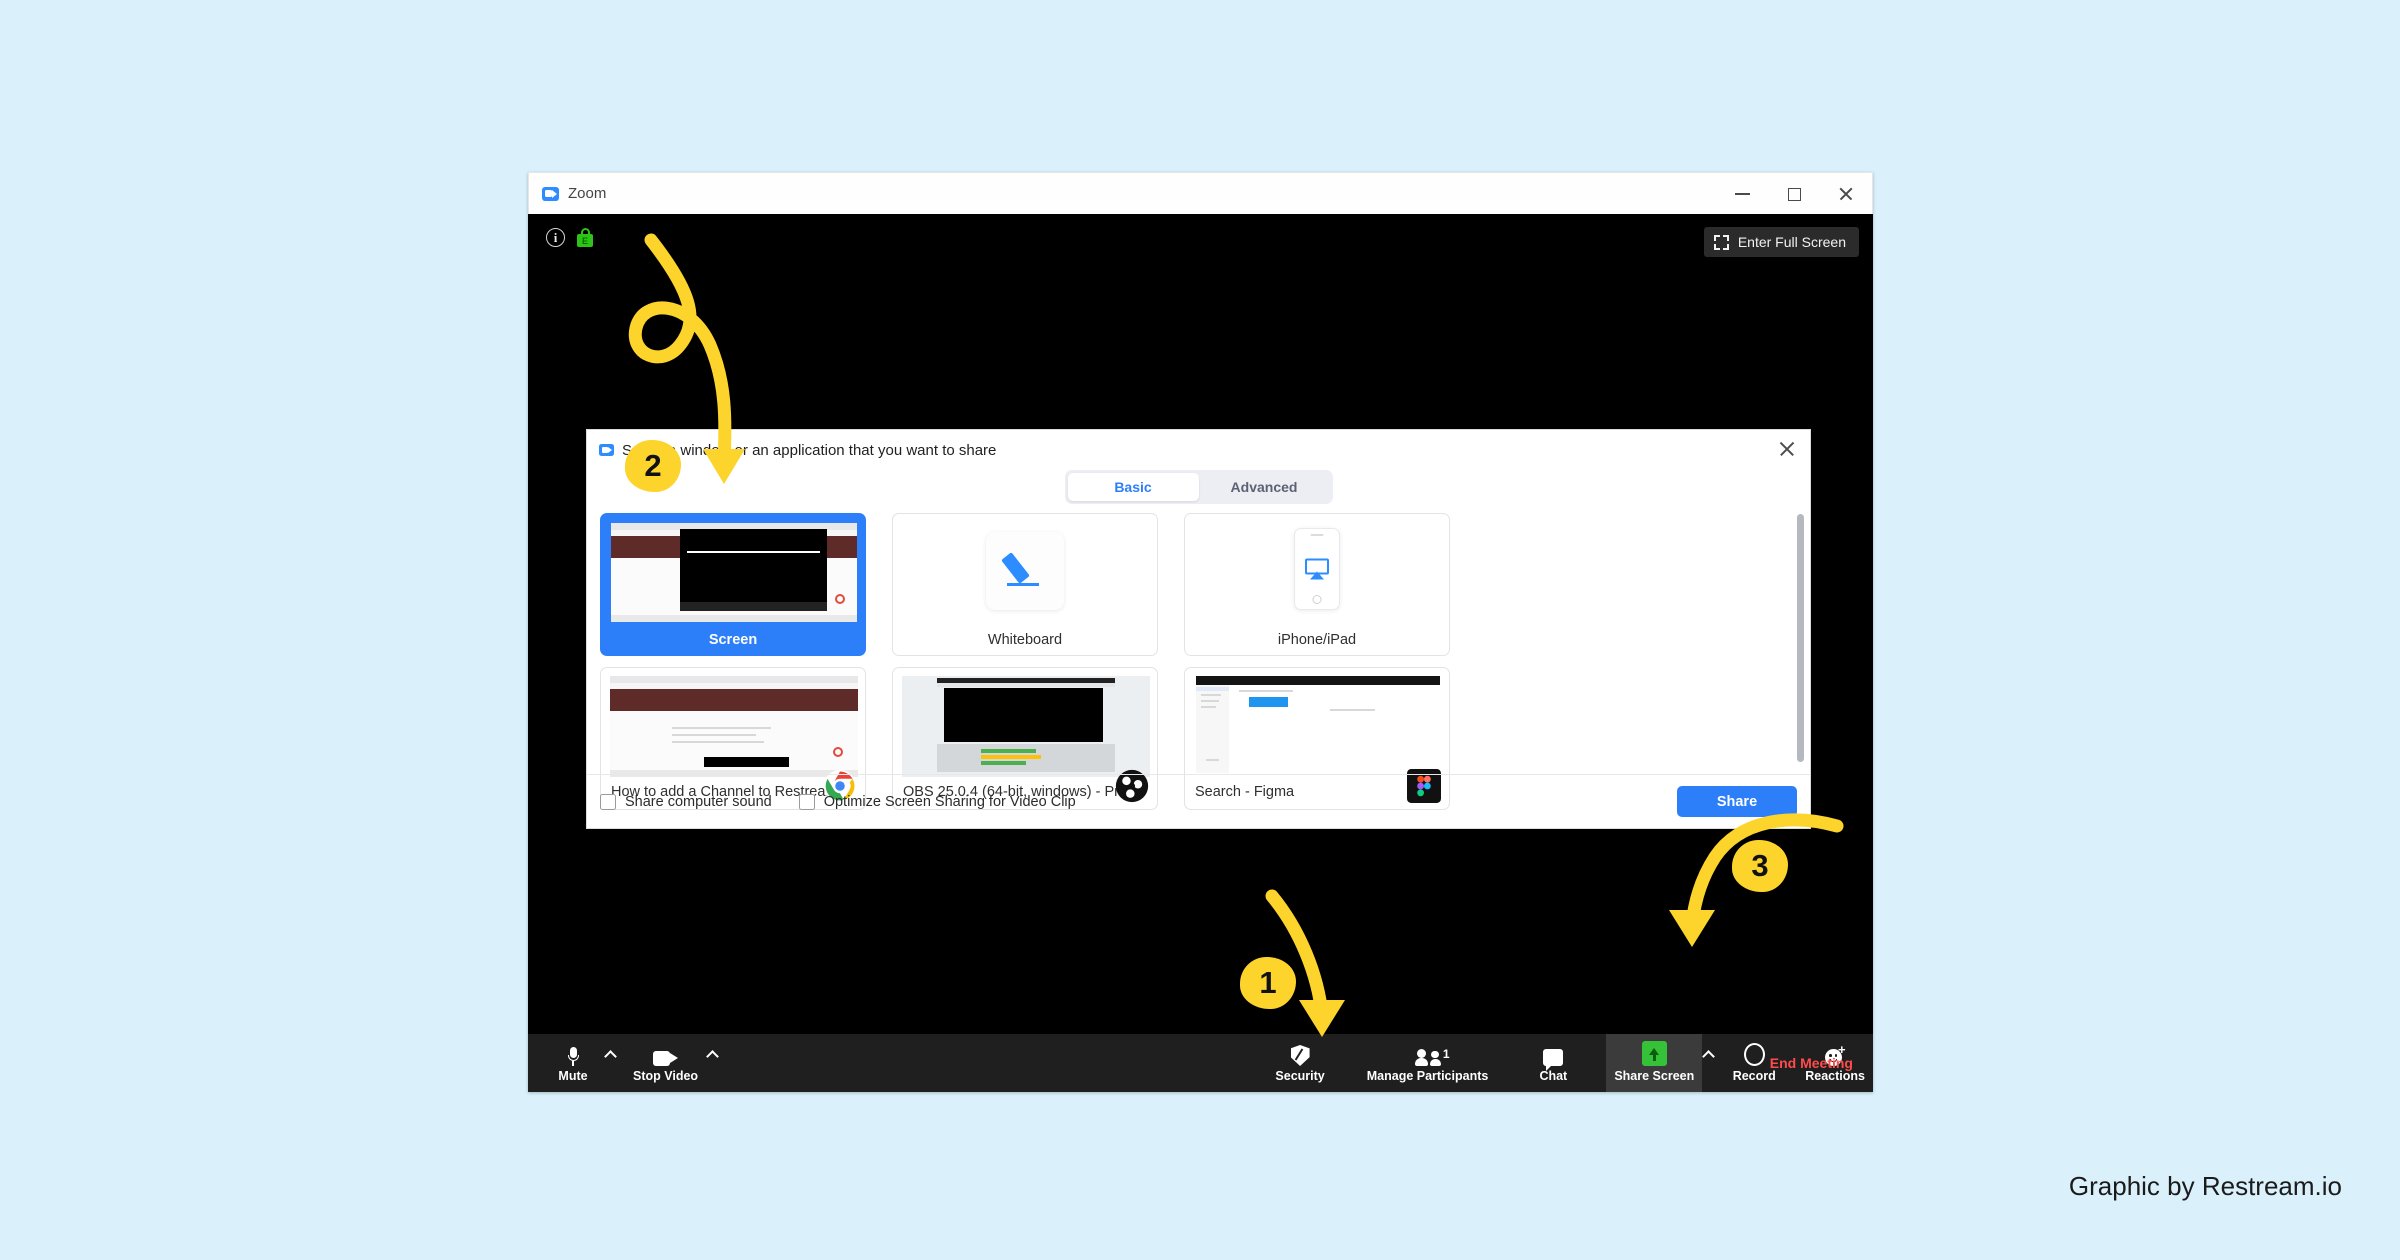  What do you see at coordinates (1427, 1076) in the screenshot?
I see `toolbar-label: Manage Participants` at bounding box center [1427, 1076].